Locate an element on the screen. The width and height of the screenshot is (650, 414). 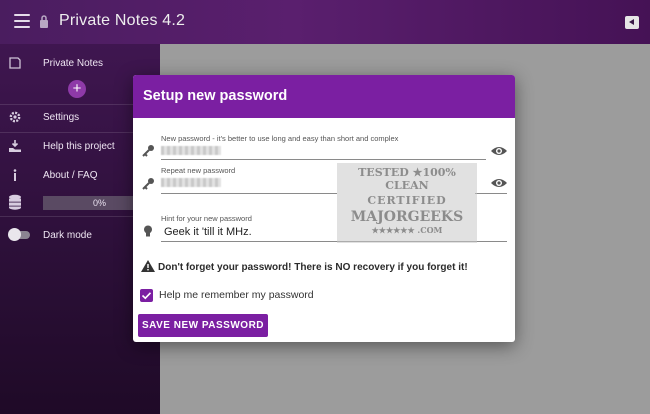
sidebar-item-label: Dark mode is located at coordinates (67, 235).